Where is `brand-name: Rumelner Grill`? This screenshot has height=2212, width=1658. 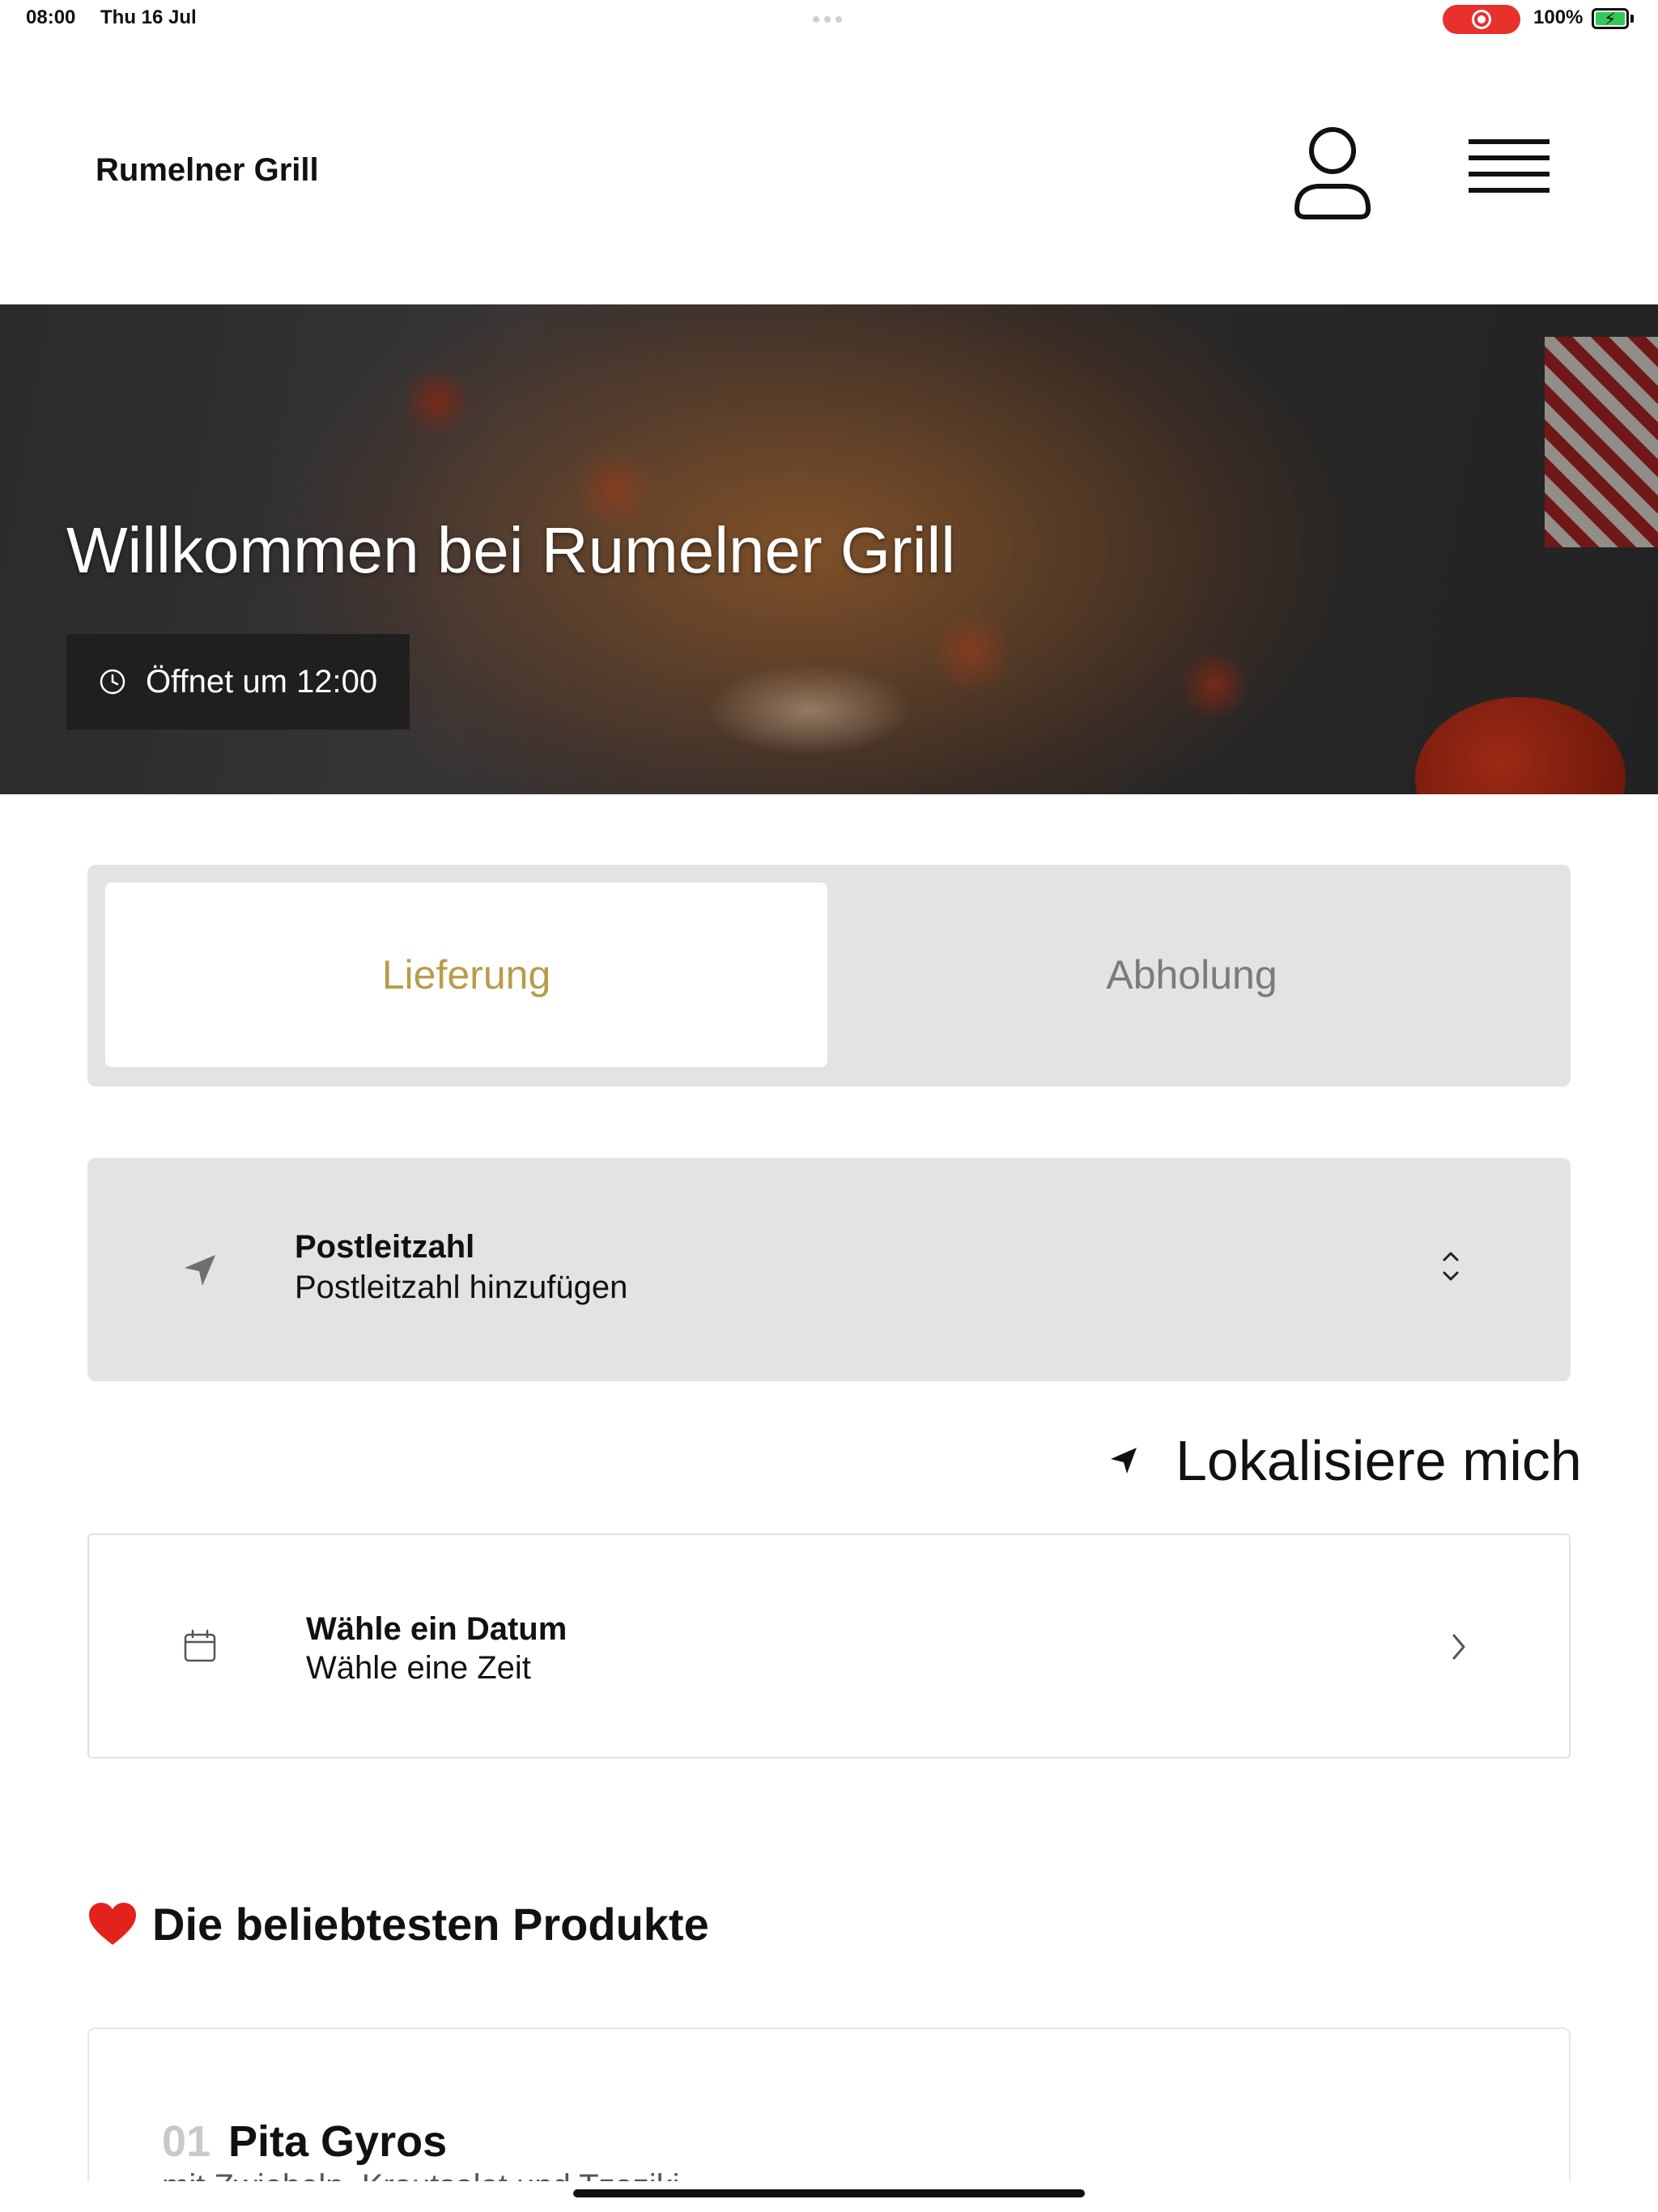
brand-name: Rumelner Grill is located at coordinates (207, 170).